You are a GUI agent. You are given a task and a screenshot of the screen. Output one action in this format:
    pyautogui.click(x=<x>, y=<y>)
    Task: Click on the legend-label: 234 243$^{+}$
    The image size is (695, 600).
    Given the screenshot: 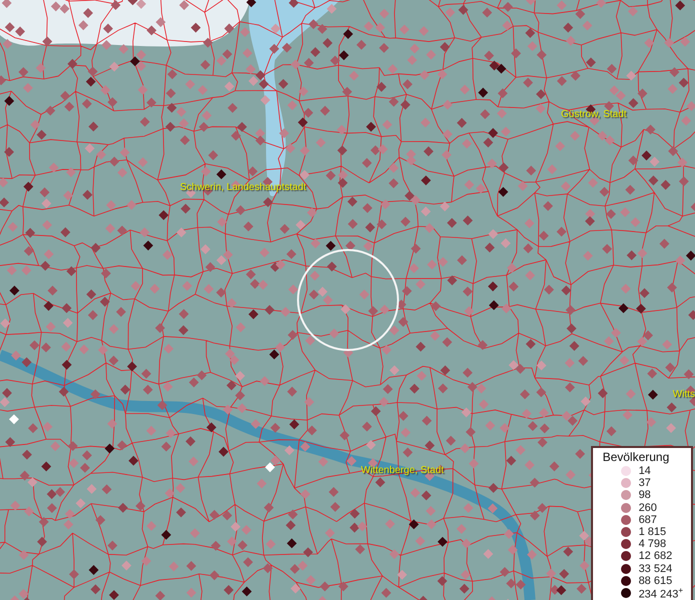 What is the action you would take?
    pyautogui.click(x=660, y=593)
    